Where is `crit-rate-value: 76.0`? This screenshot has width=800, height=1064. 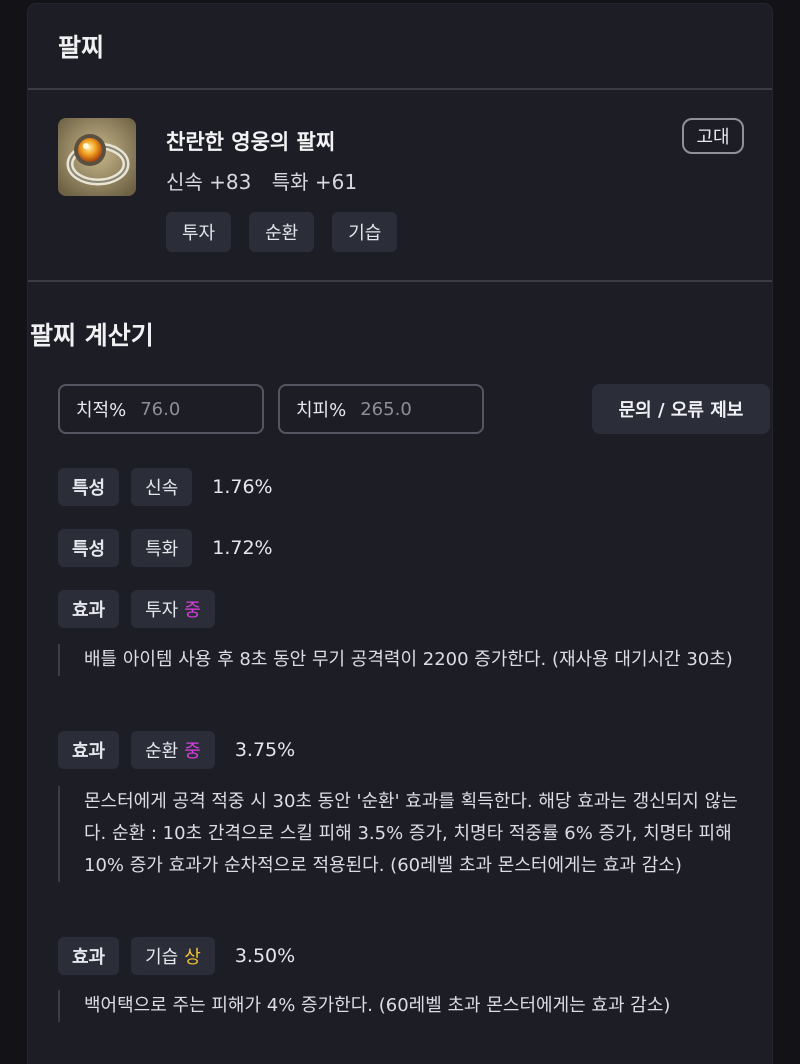
crit-rate-value: 76.0 is located at coordinates (160, 409).